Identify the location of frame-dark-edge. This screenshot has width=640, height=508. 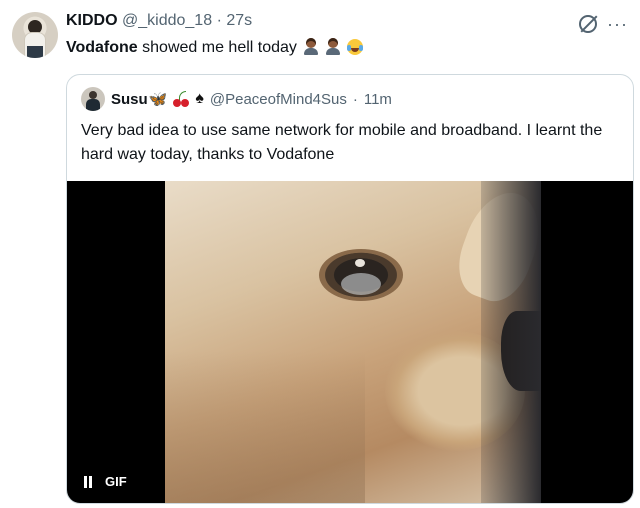
(511, 342).